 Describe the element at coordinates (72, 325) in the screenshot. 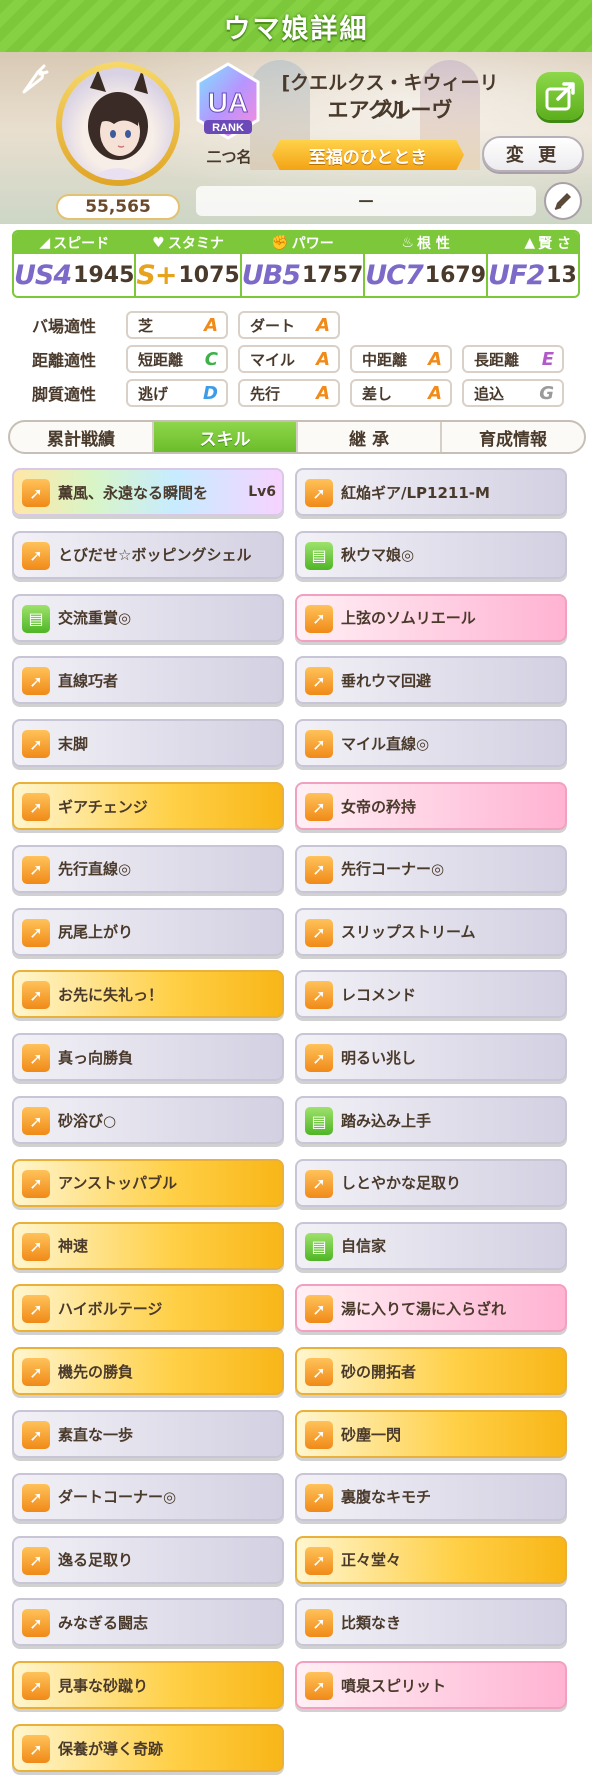

I see `track-aptitude-row: バ場適性` at that location.